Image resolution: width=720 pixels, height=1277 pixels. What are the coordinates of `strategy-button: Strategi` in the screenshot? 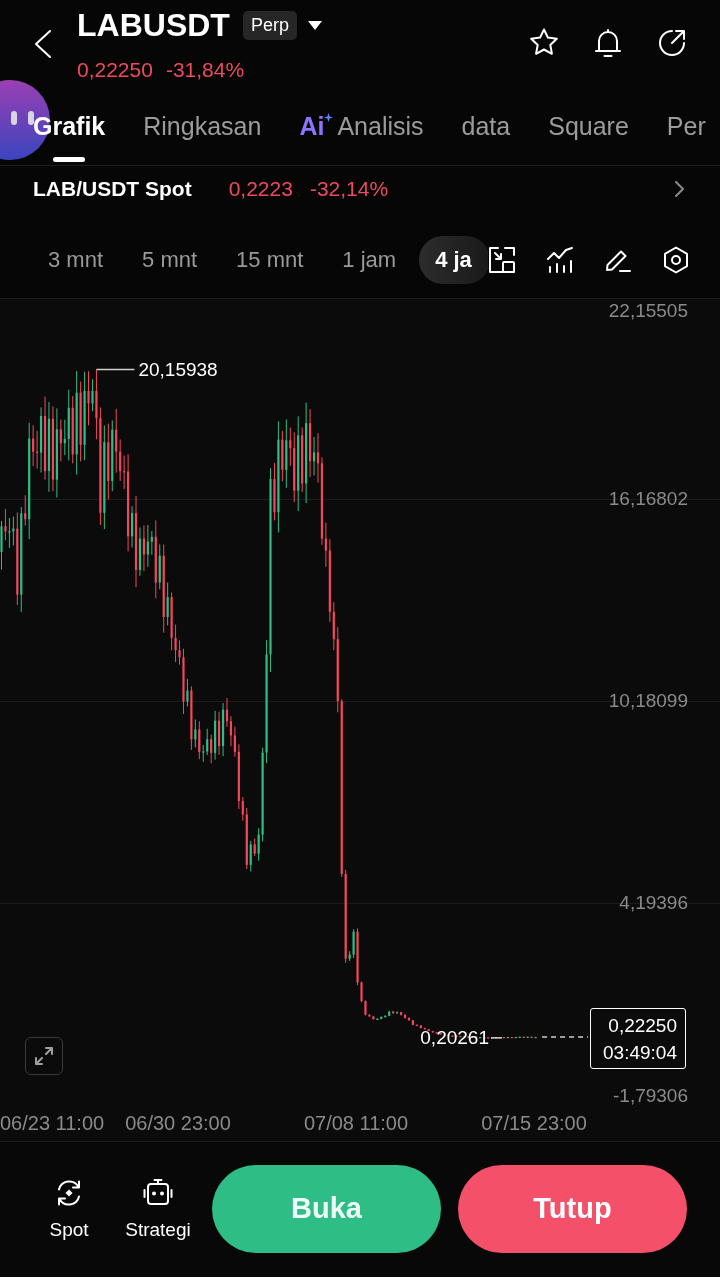 It's located at (158, 1209).